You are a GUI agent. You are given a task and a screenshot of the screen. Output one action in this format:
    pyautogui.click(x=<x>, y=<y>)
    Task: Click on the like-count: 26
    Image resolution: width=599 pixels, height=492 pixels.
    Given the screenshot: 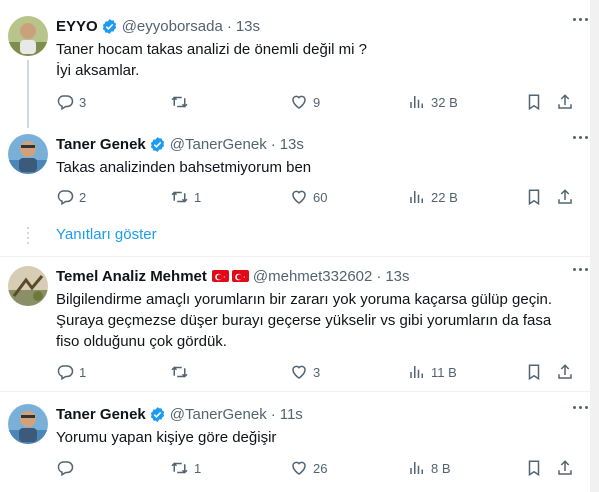 What is the action you would take?
    pyautogui.click(x=320, y=468)
    